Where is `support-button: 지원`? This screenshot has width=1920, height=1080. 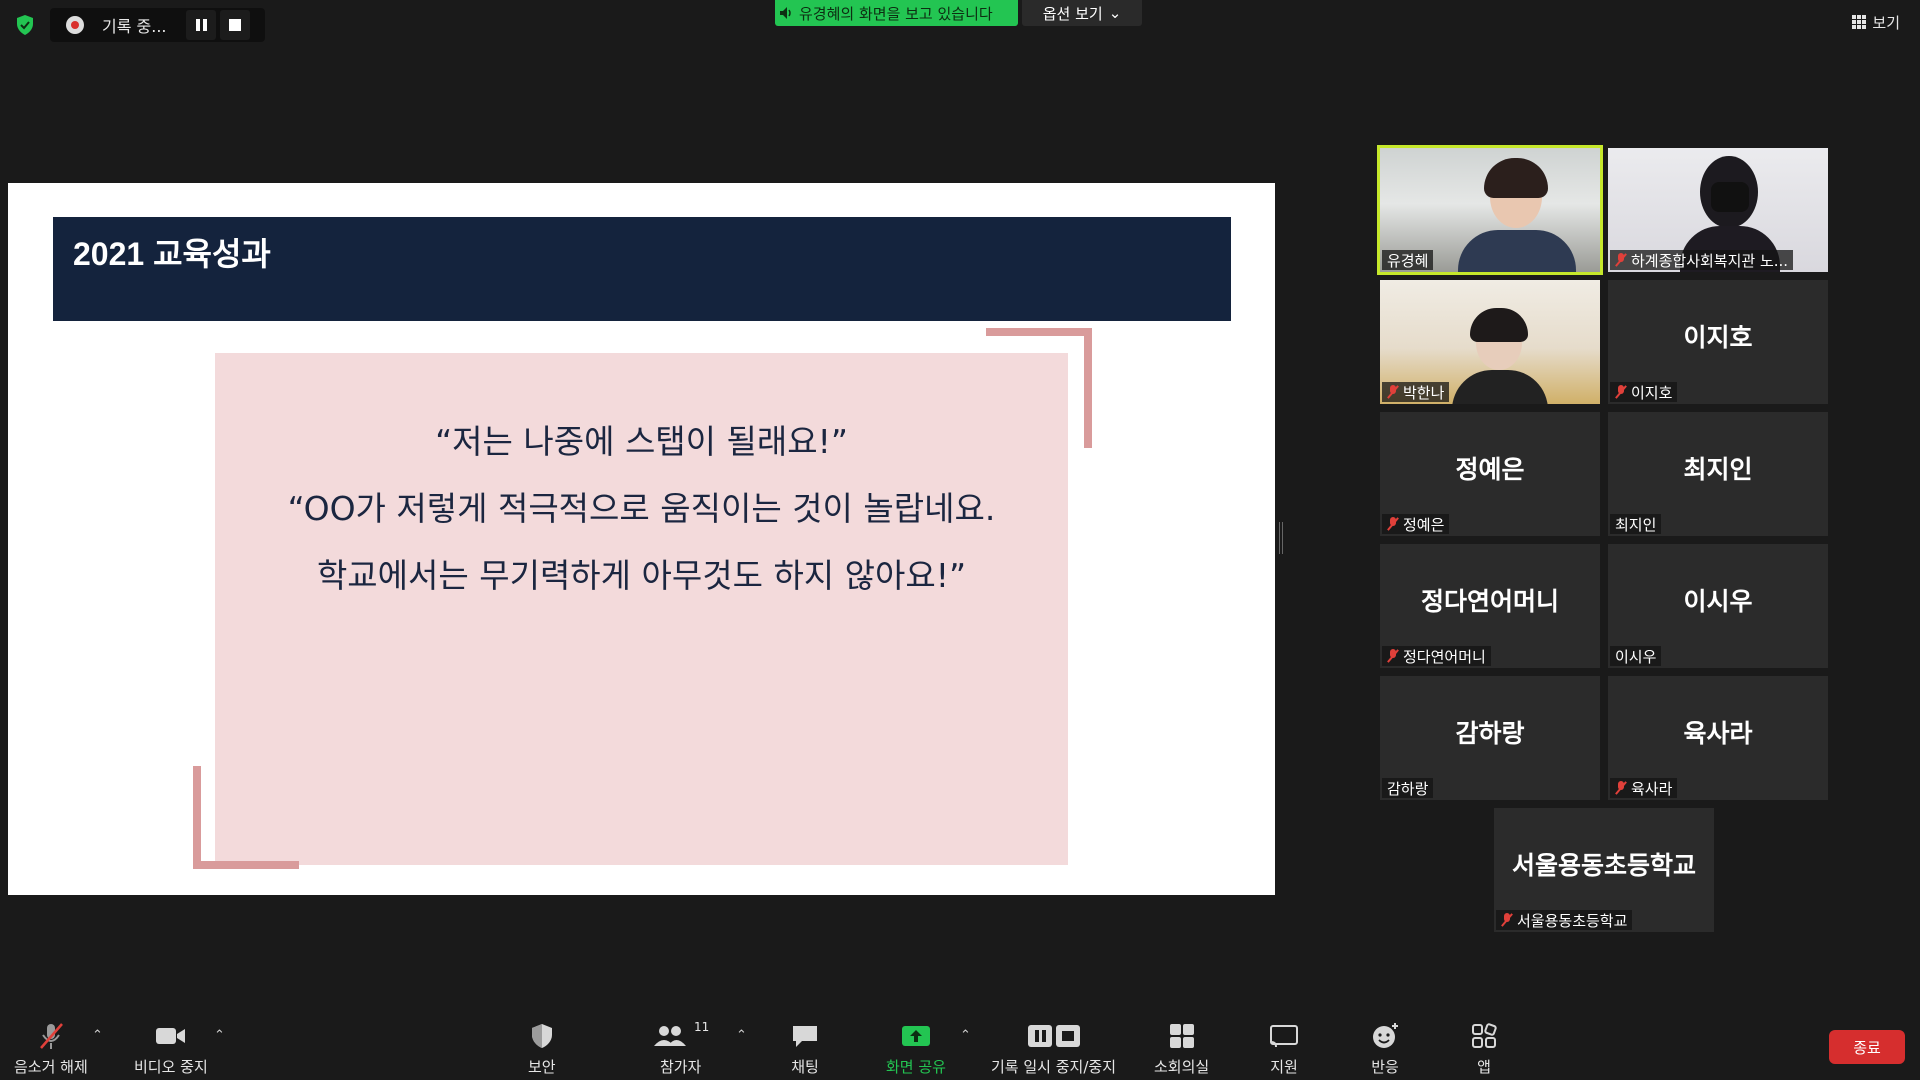 support-button: 지원 is located at coordinates (1284, 1048).